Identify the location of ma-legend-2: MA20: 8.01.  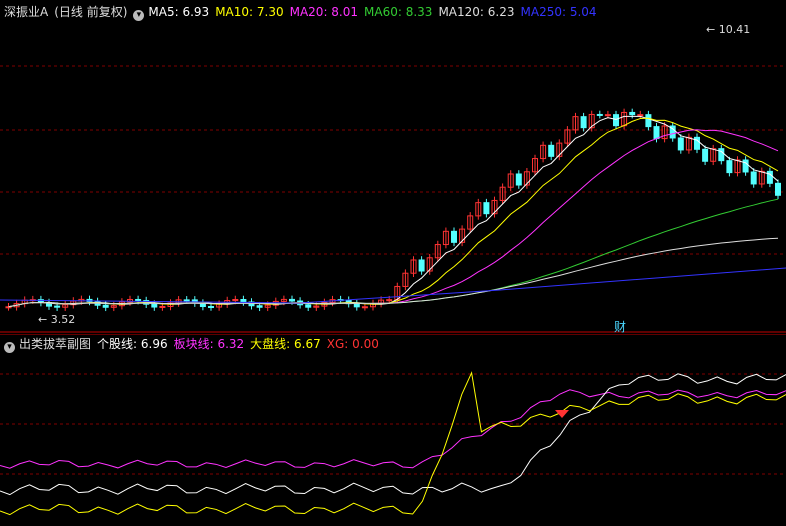
(324, 12).